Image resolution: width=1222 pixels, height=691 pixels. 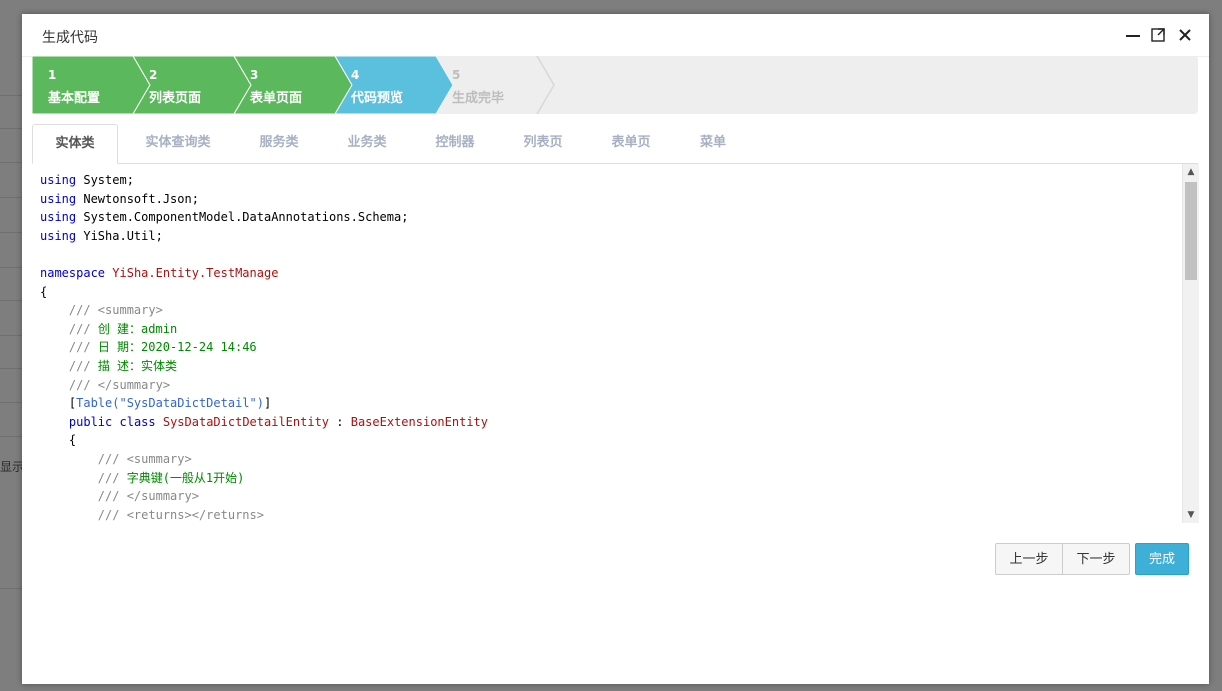 I want to click on dialog-header: 生成代码, so click(x=615, y=35).